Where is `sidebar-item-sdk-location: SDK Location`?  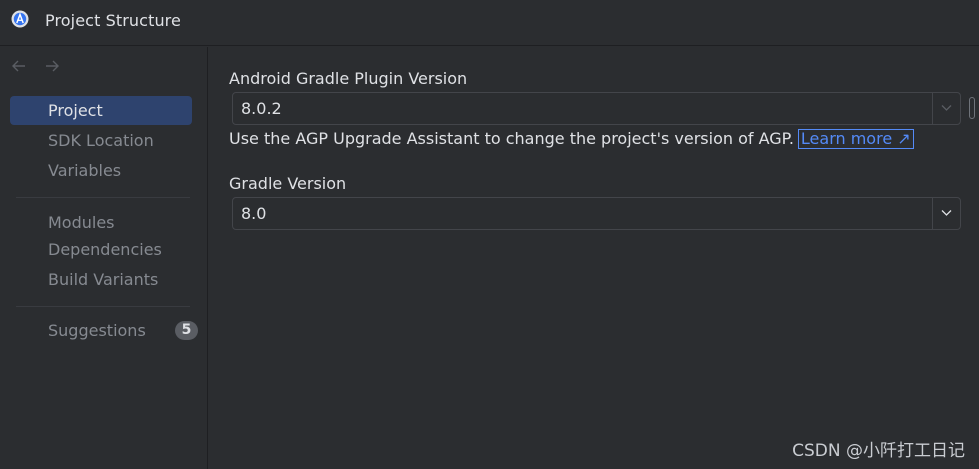
sidebar-item-sdk-location: SDK Location is located at coordinates (101, 140).